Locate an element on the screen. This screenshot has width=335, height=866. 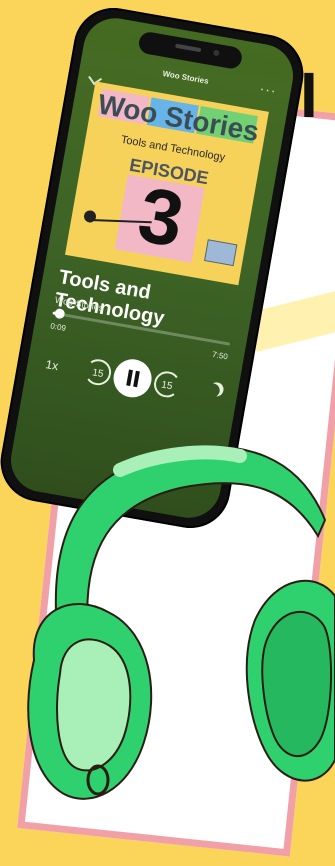
skip-forward-button: 15 is located at coordinates (167, 384).